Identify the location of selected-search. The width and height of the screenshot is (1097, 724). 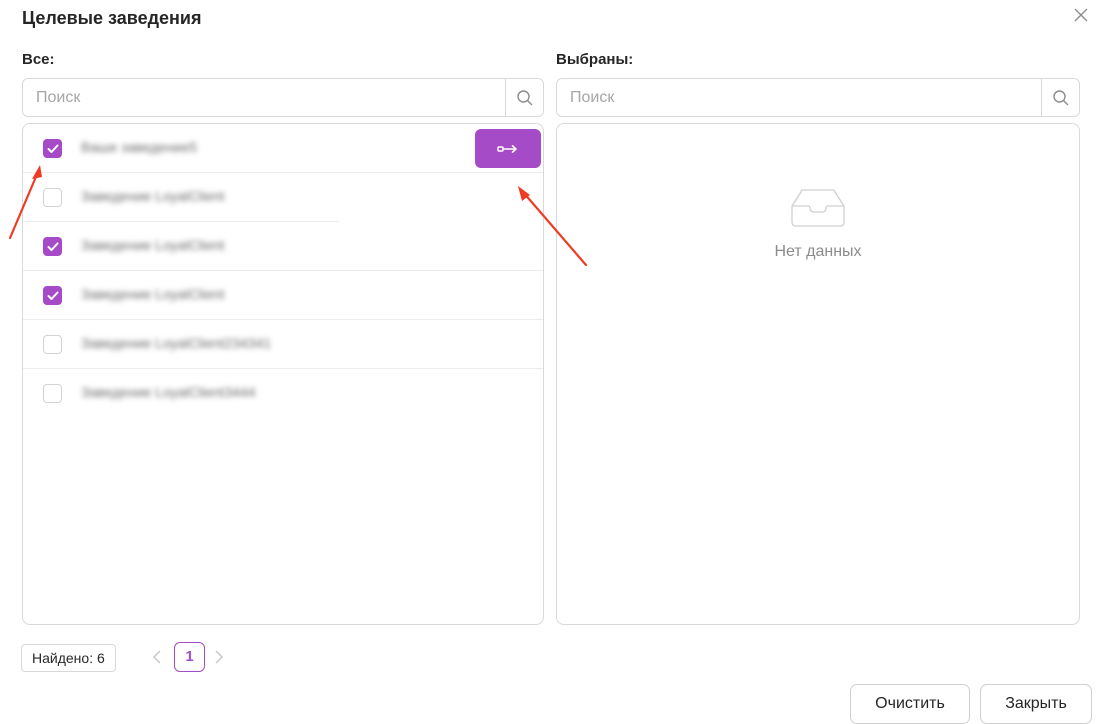
(818, 97).